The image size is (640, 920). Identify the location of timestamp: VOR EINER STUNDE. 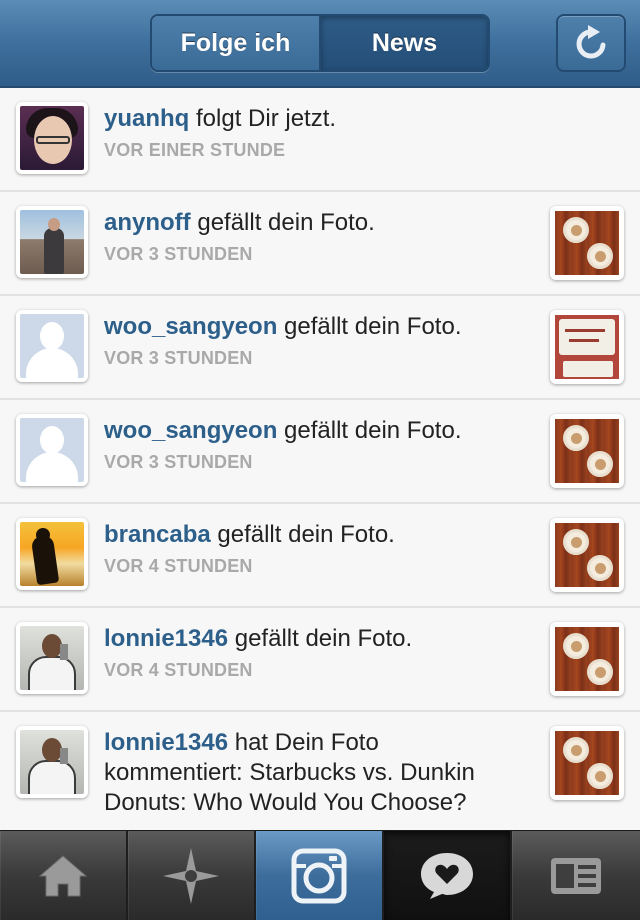
(195, 150).